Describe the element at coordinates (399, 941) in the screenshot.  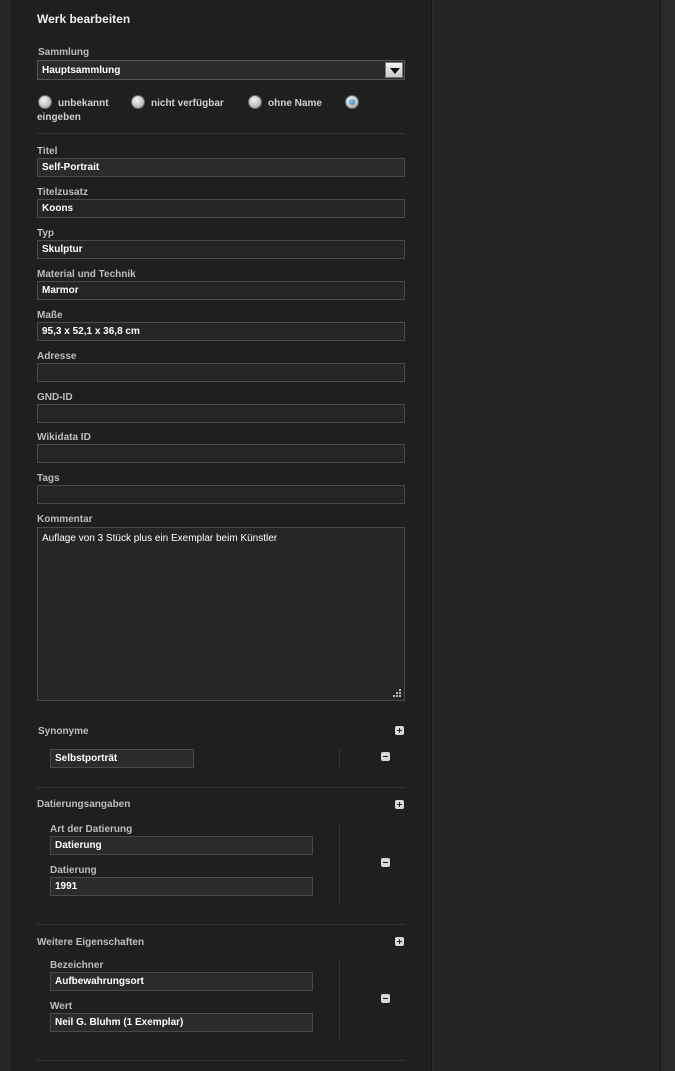
I see `add-eigenschaft-icon` at that location.